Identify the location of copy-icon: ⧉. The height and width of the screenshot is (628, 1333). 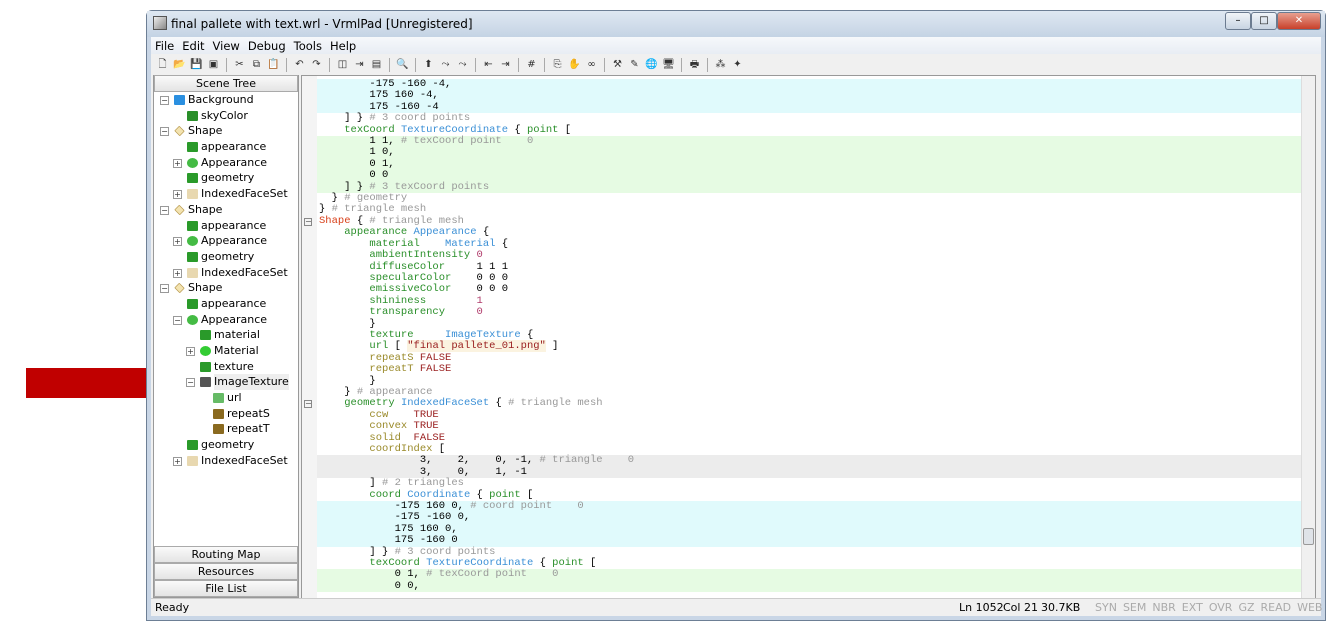
(256, 64).